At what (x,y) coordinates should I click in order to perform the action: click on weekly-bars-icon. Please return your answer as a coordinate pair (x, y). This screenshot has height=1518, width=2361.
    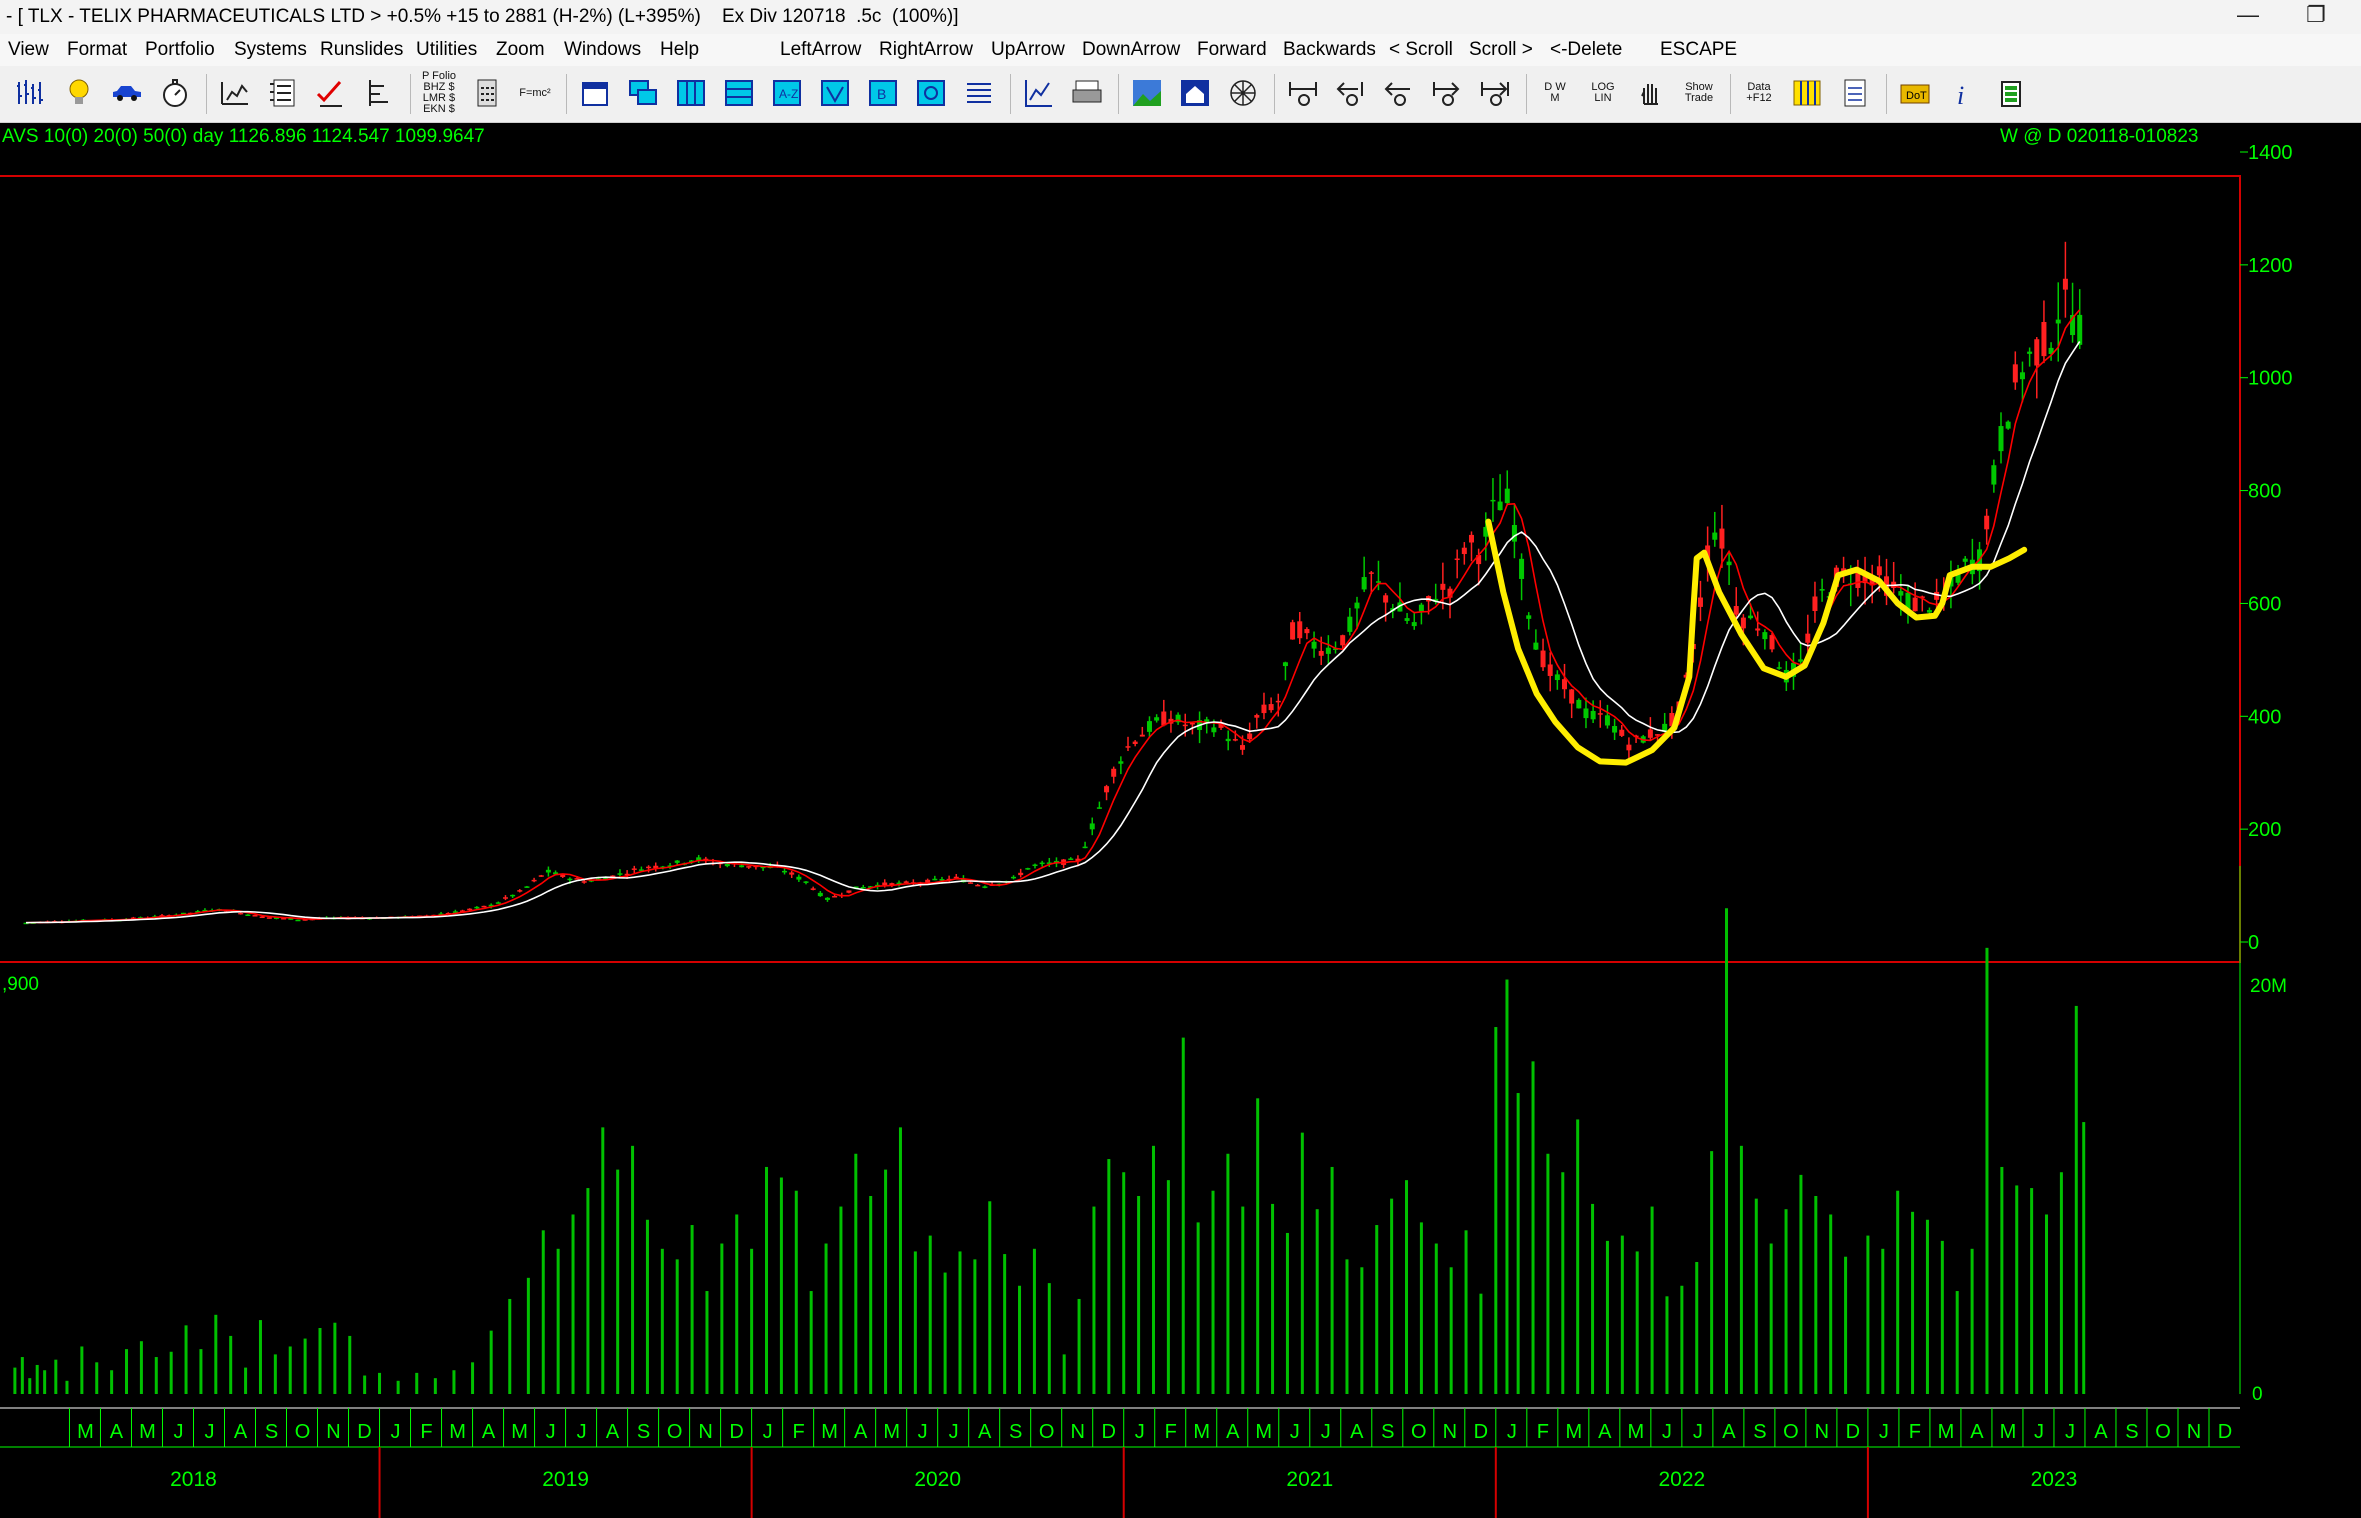
    Looking at the image, I should click on (31, 93).